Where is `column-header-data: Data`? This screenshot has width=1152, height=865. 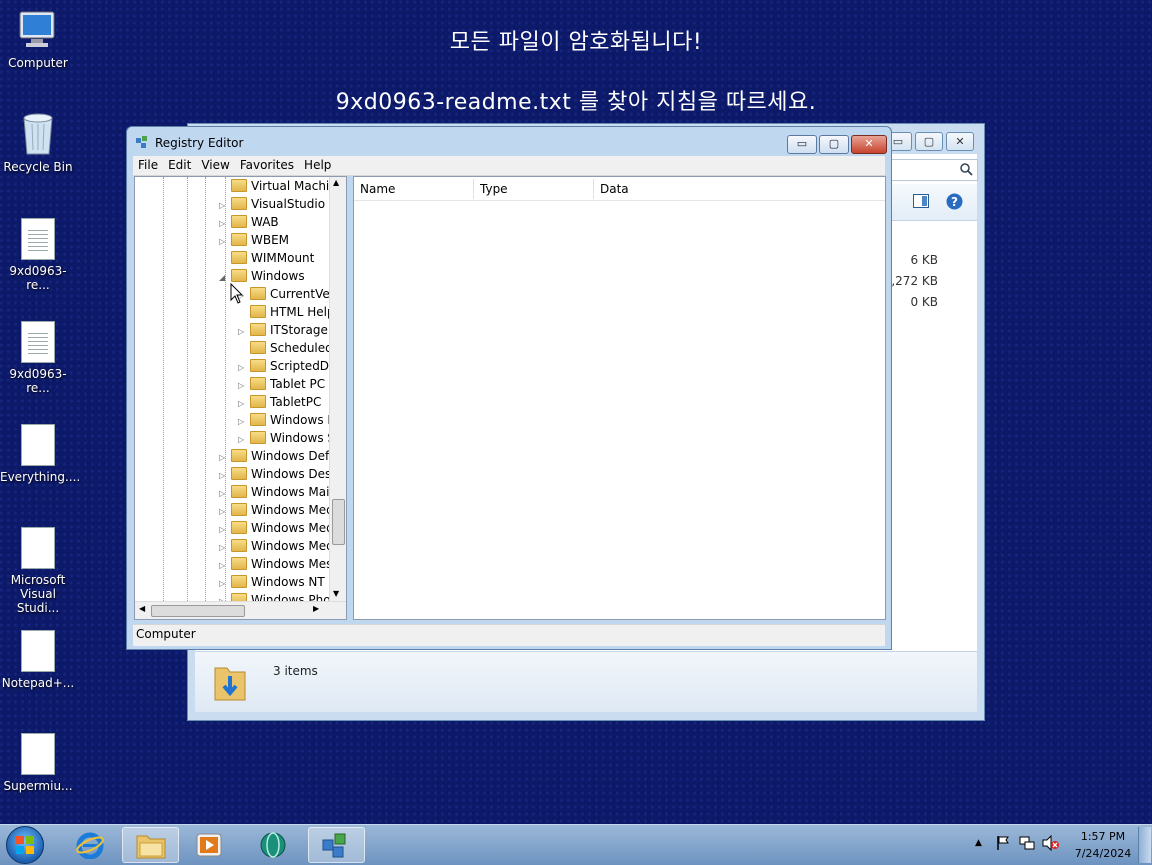
column-header-data: Data is located at coordinates (739, 189).